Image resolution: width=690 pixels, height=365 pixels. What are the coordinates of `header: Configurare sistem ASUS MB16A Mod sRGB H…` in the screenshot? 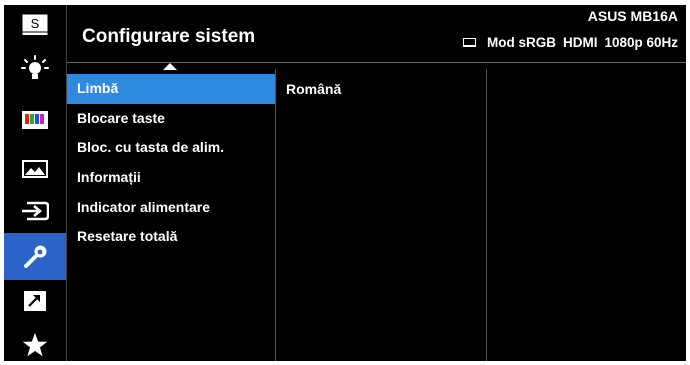 It's located at (376, 32).